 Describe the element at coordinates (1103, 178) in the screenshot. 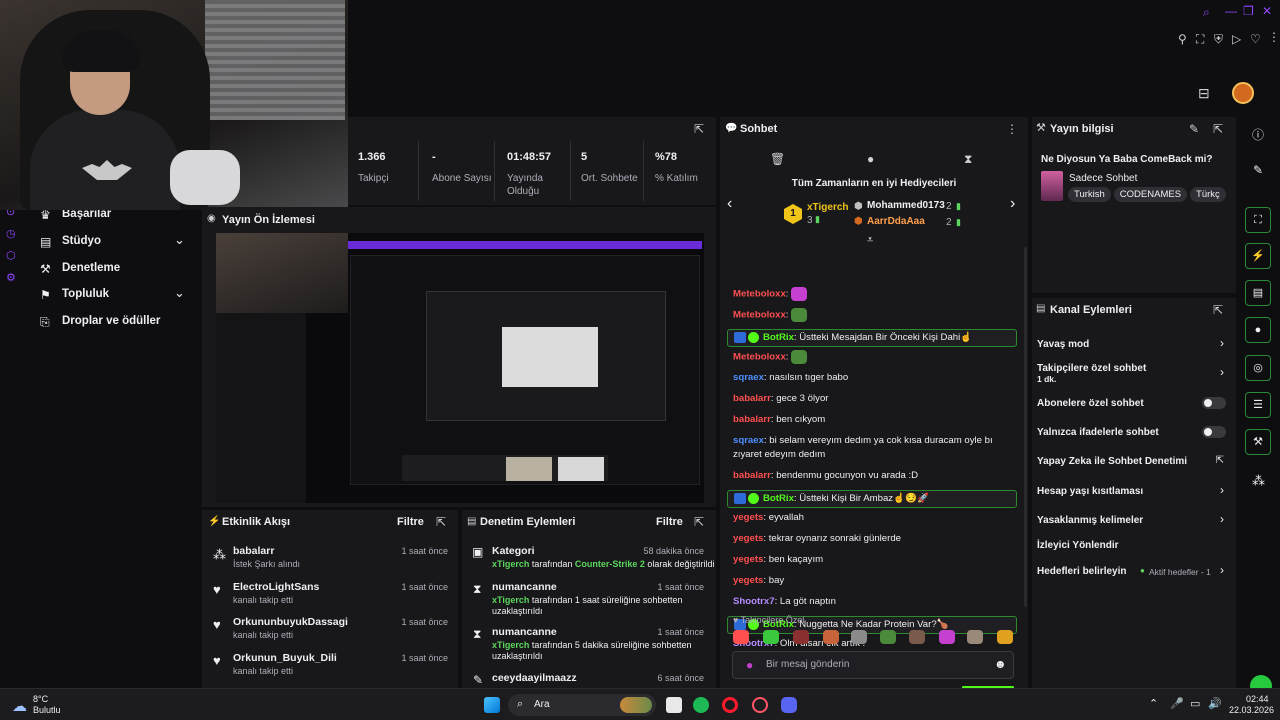

I see `category-name: Sadece Sohbet` at that location.